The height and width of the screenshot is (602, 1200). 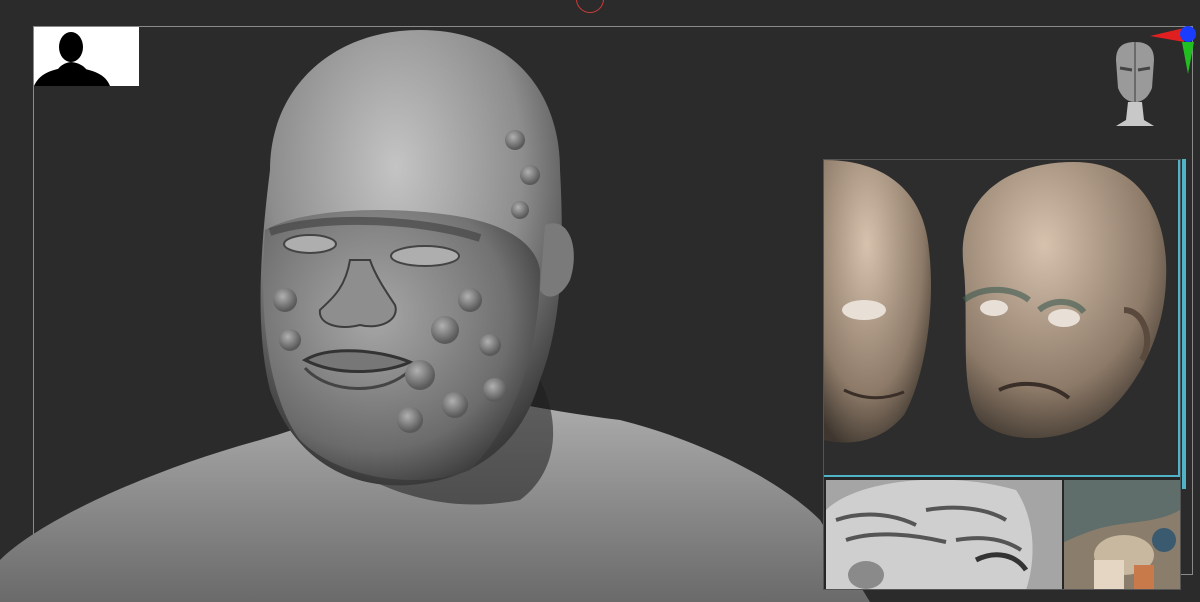 I want to click on sculpt-photo-closeup, so click(x=1122, y=534).